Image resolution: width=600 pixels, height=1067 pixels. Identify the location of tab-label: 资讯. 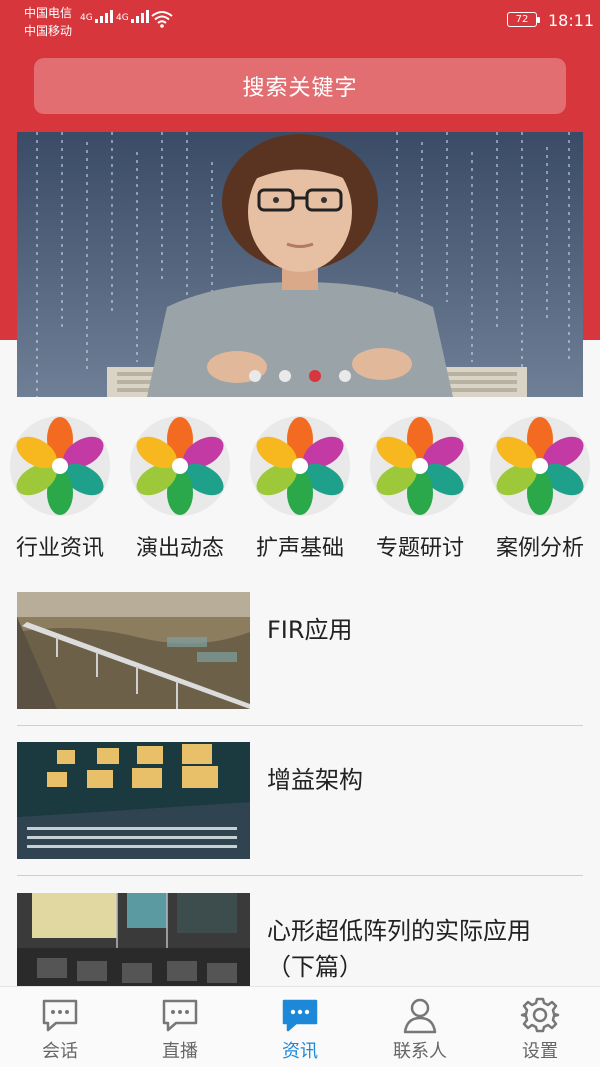
(300, 1051).